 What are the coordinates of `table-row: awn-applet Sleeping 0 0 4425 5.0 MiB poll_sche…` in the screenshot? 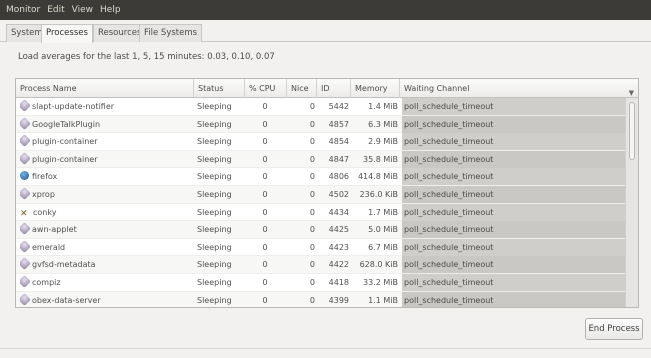 It's located at (327, 230).